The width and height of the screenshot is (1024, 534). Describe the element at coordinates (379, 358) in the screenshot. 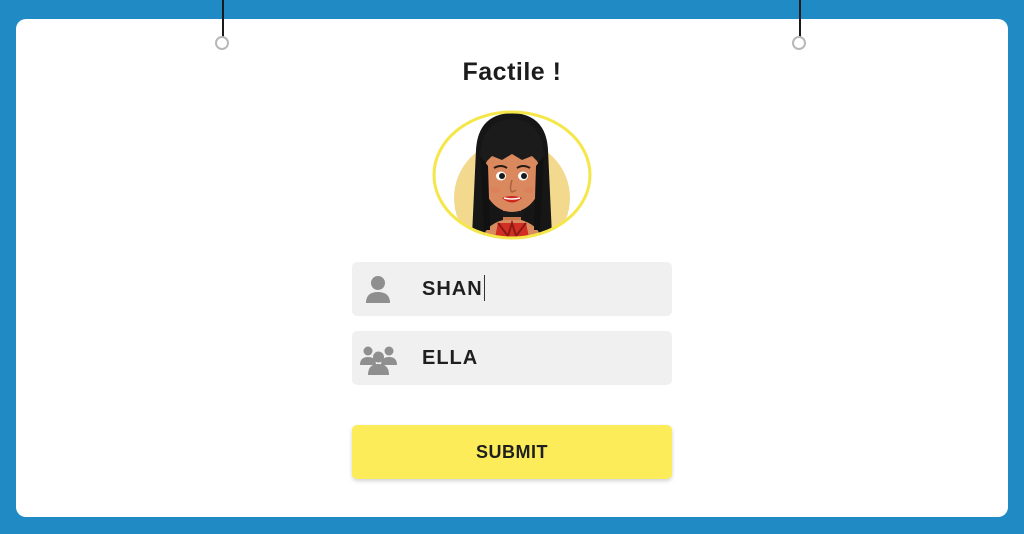

I see `group-icon` at that location.